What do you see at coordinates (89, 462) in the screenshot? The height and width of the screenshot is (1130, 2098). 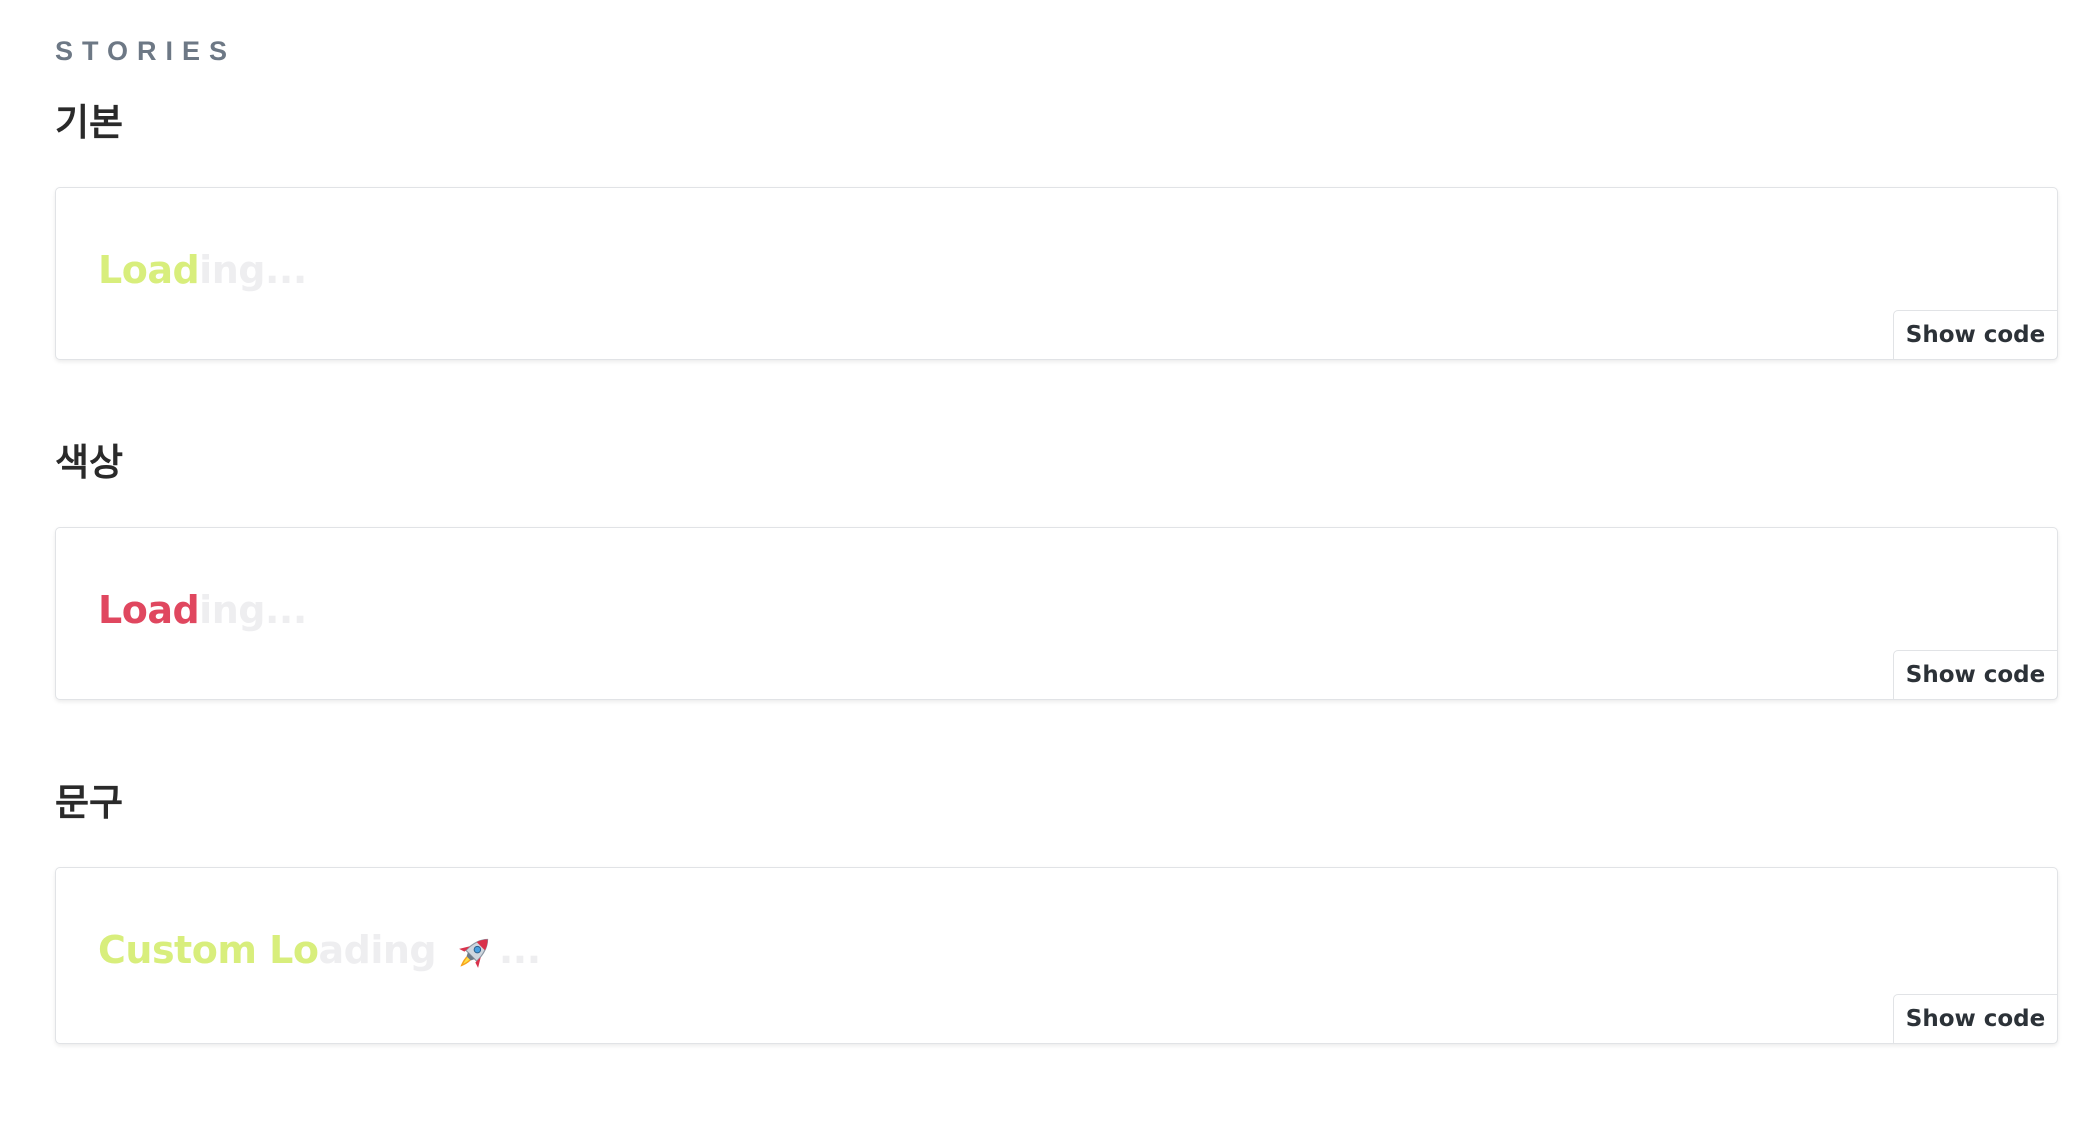 I see `story-title-color: 색상` at bounding box center [89, 462].